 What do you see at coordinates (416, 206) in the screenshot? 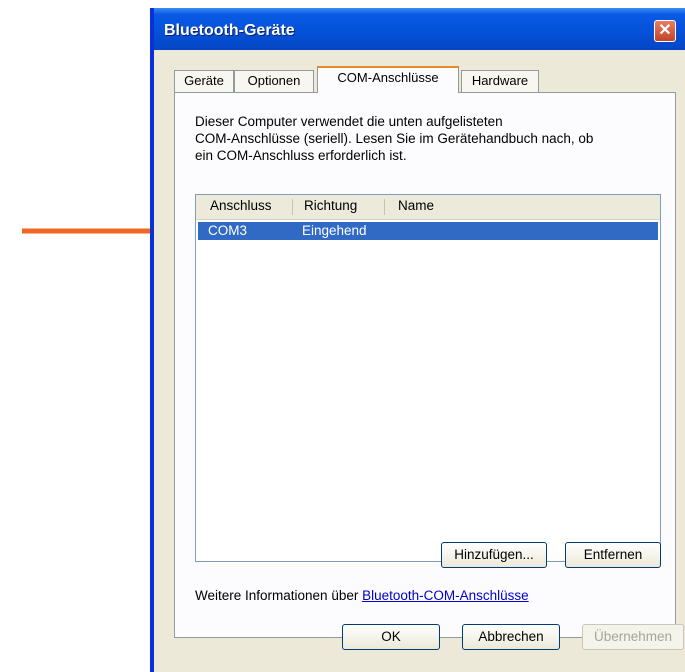
I see `column-header-name: Name` at bounding box center [416, 206].